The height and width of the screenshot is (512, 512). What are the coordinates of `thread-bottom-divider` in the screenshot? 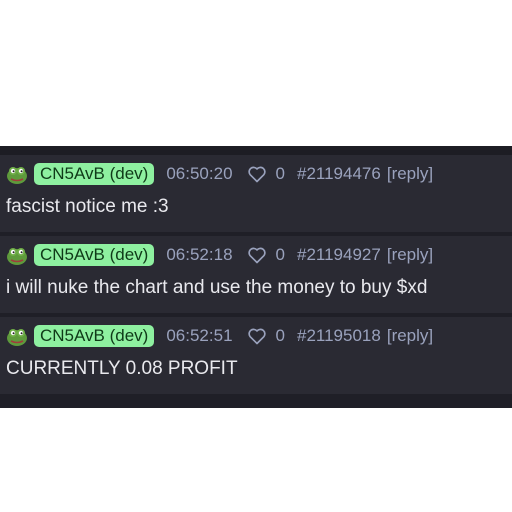 It's located at (256, 401).